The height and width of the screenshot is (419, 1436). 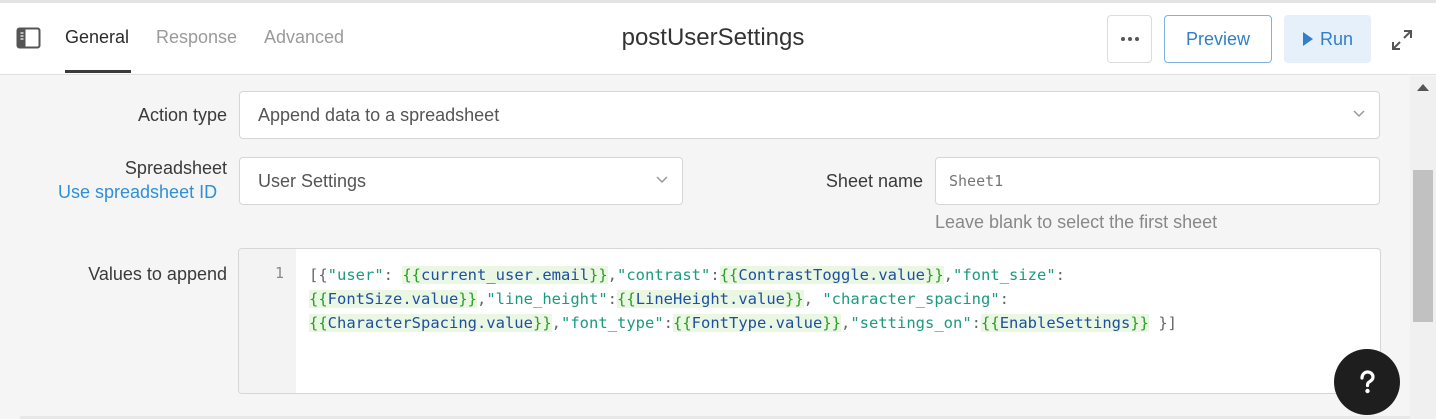 I want to click on json-key: "user", so click(x=355, y=275).